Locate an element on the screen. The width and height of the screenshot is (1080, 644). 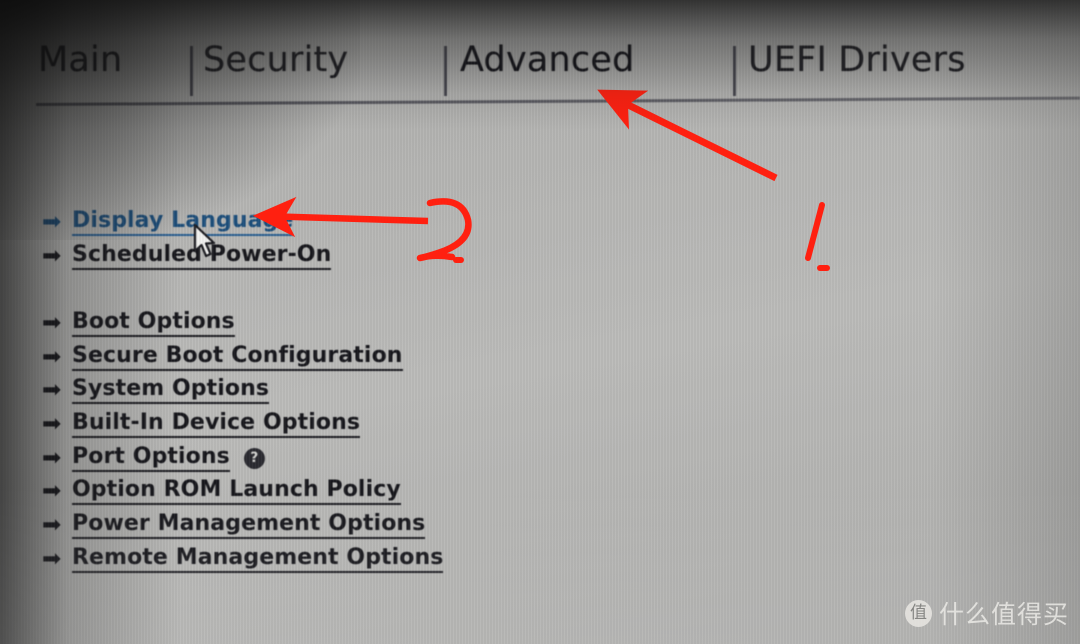
menu-item-remote-management-options: ➡ Remote Management Options is located at coordinates (243, 559).